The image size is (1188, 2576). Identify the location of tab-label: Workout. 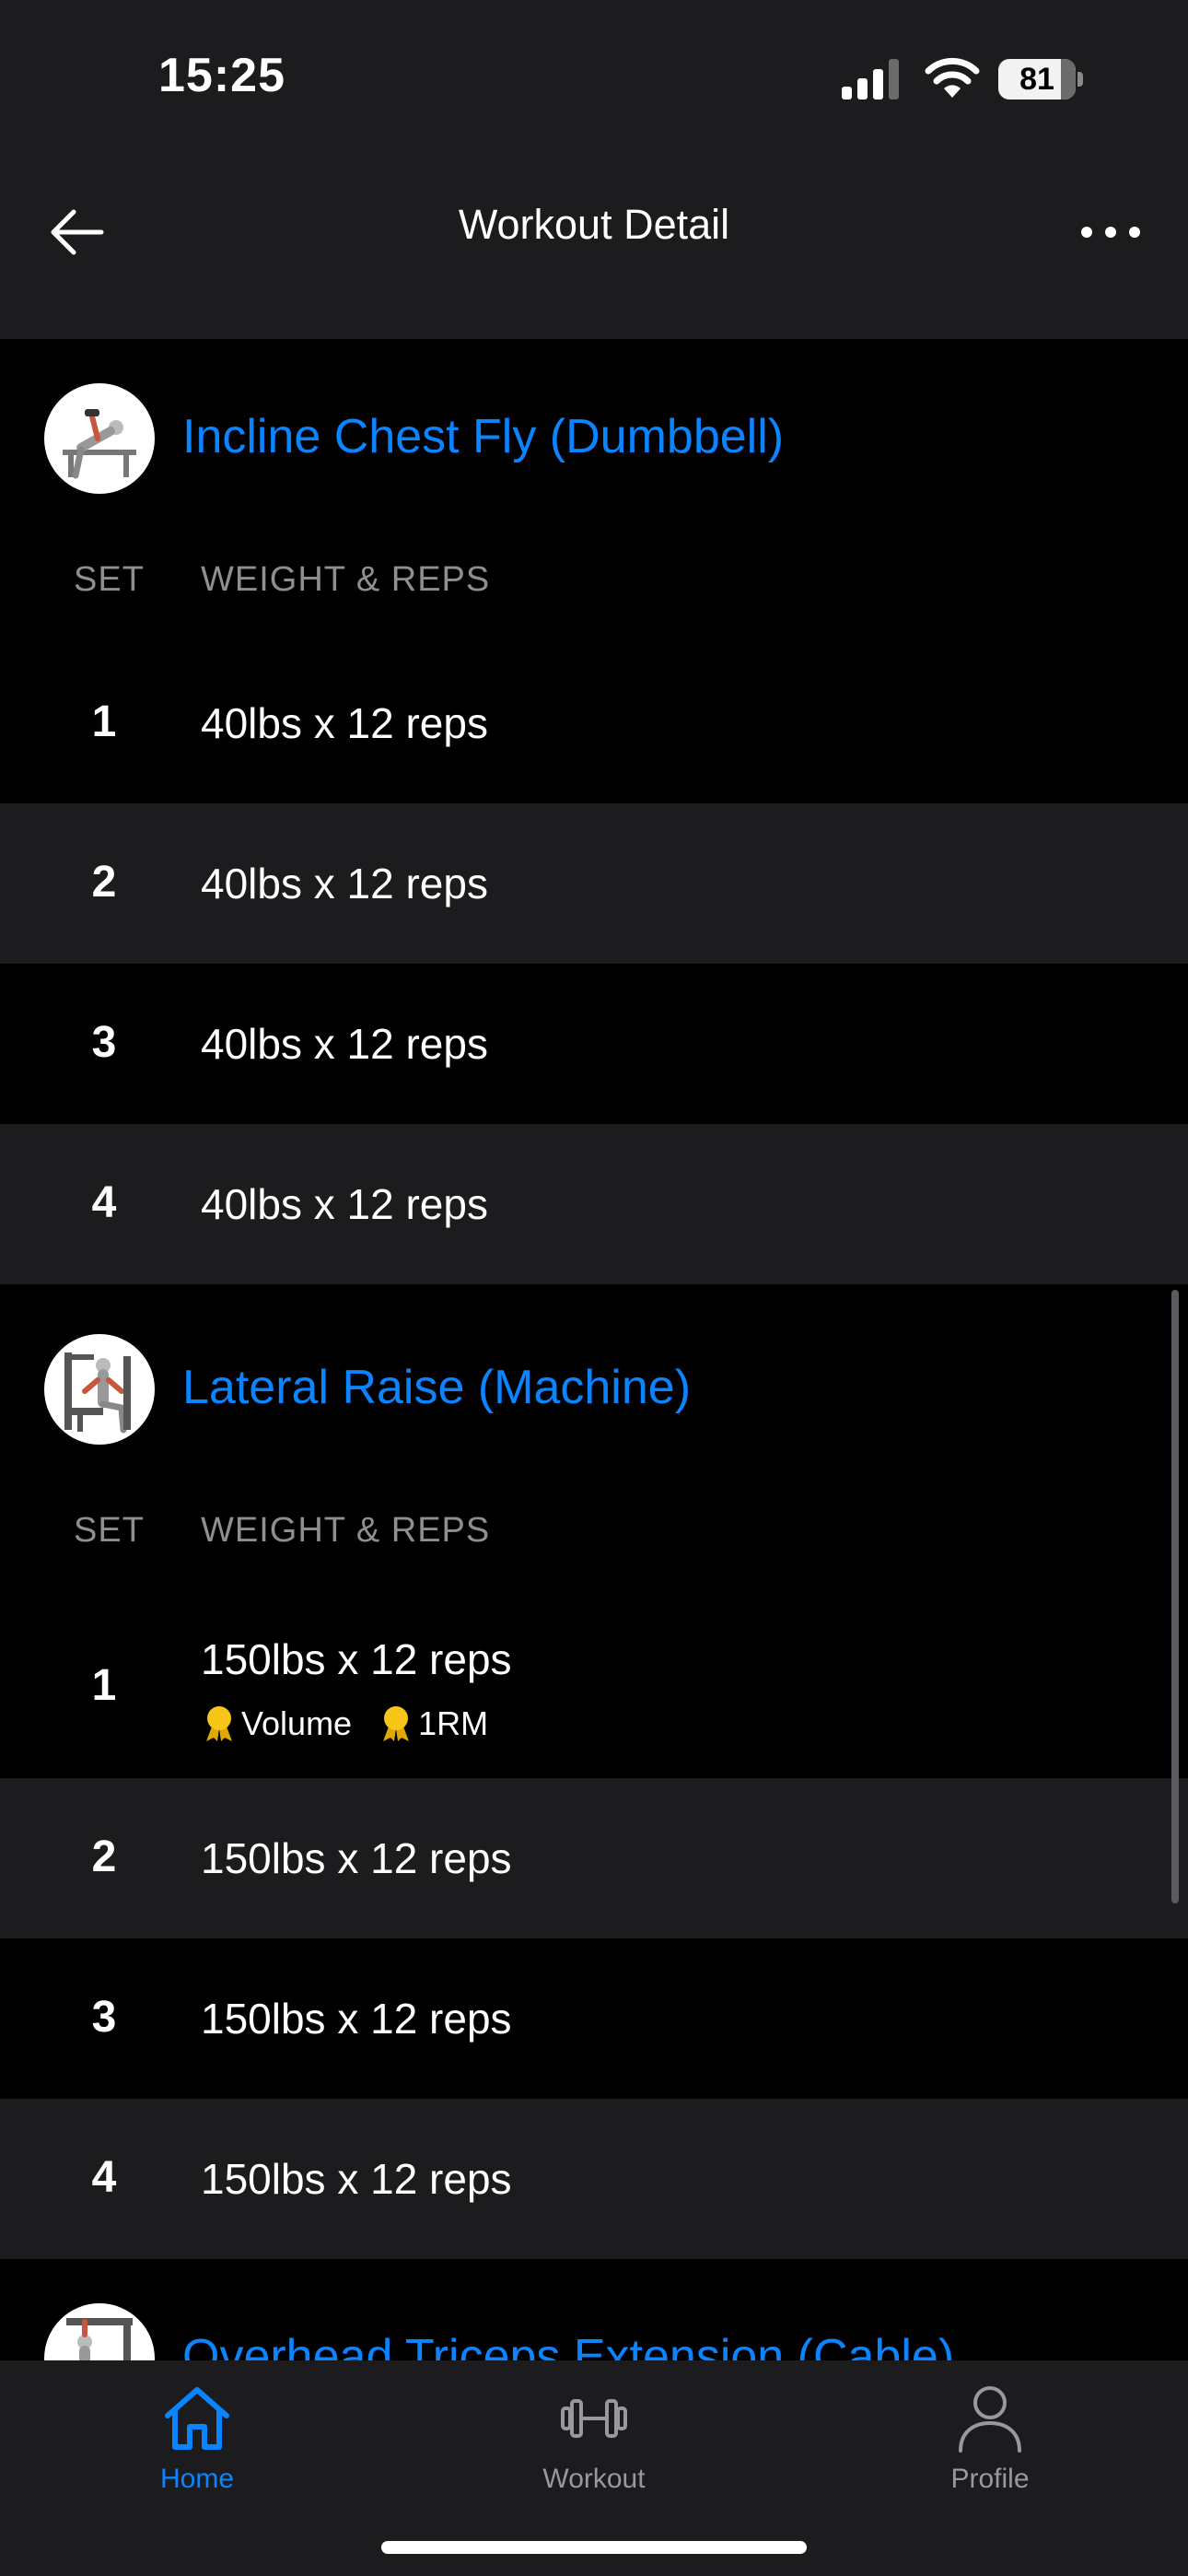
(594, 2479).